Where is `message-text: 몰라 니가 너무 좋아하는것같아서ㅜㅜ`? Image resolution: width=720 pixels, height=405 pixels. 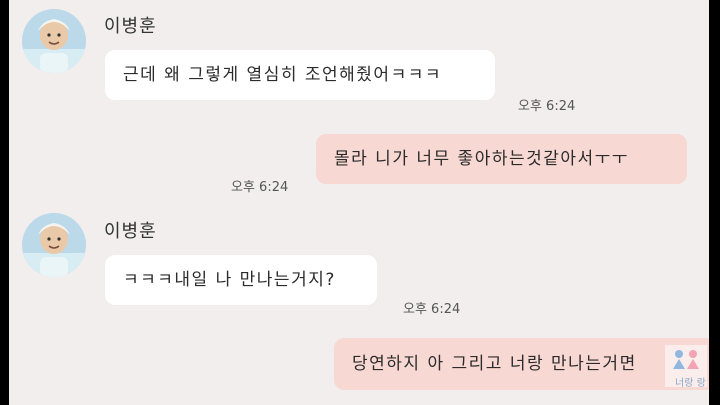
message-text: 몰라 니가 너무 좋아하는것같아서ㅜㅜ is located at coordinates (481, 158).